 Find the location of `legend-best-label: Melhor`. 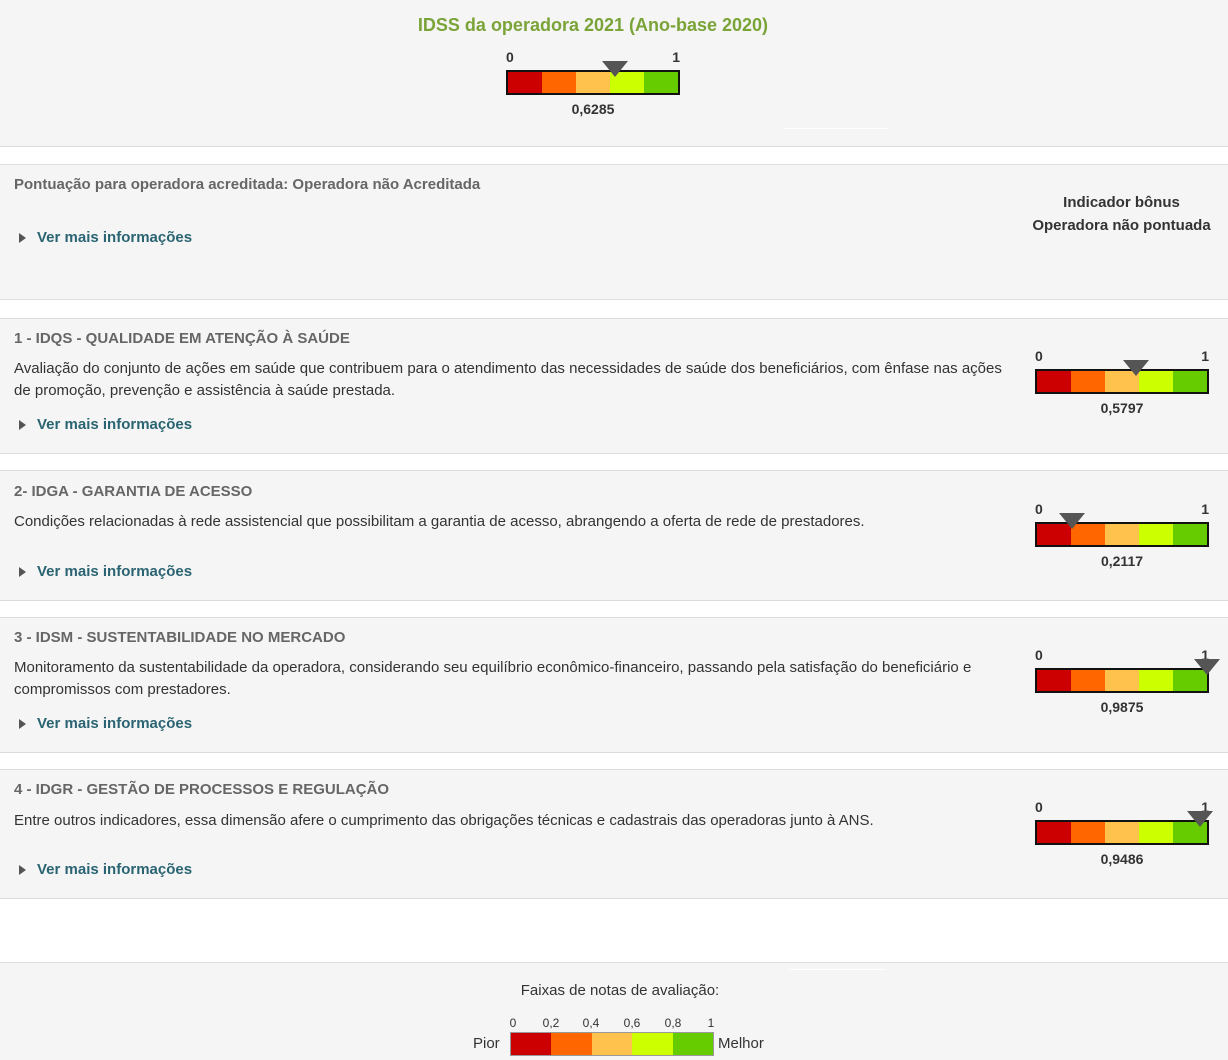

legend-best-label: Melhor is located at coordinates (741, 1043).